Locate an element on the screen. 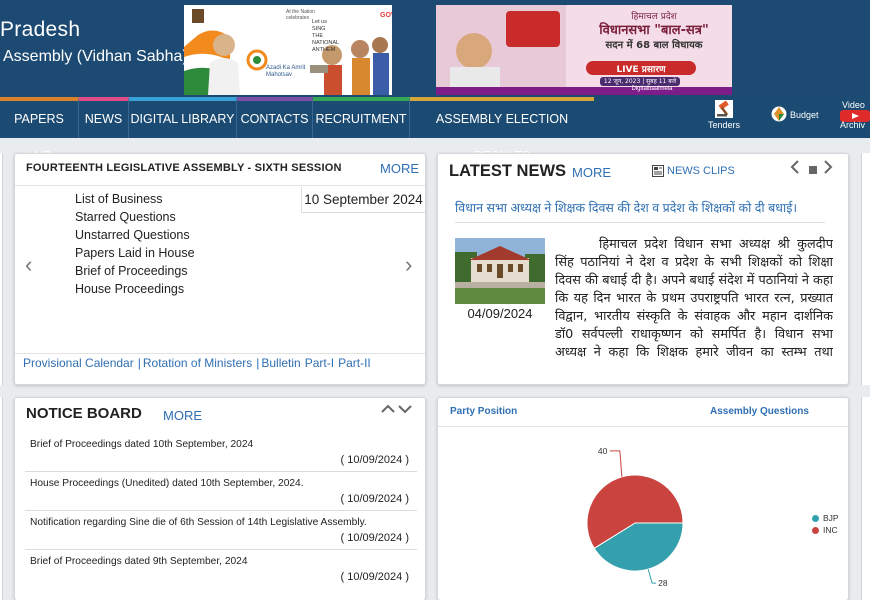 The image size is (870, 600). news-title: LATEST NEWS is located at coordinates (508, 171).